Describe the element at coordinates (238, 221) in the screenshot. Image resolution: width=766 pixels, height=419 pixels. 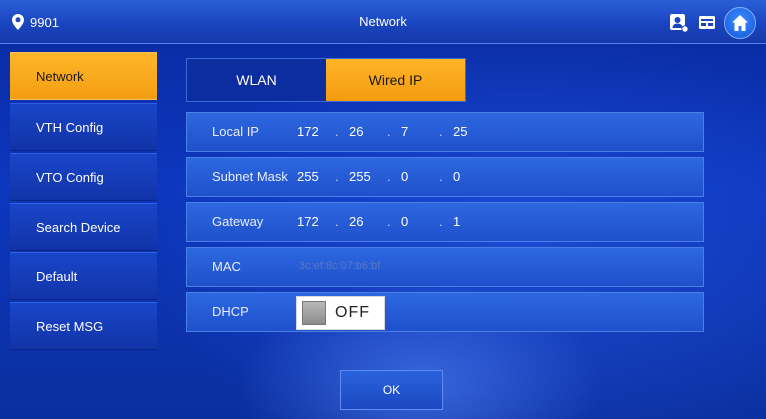
I see `gateway-label: Gateway` at that location.